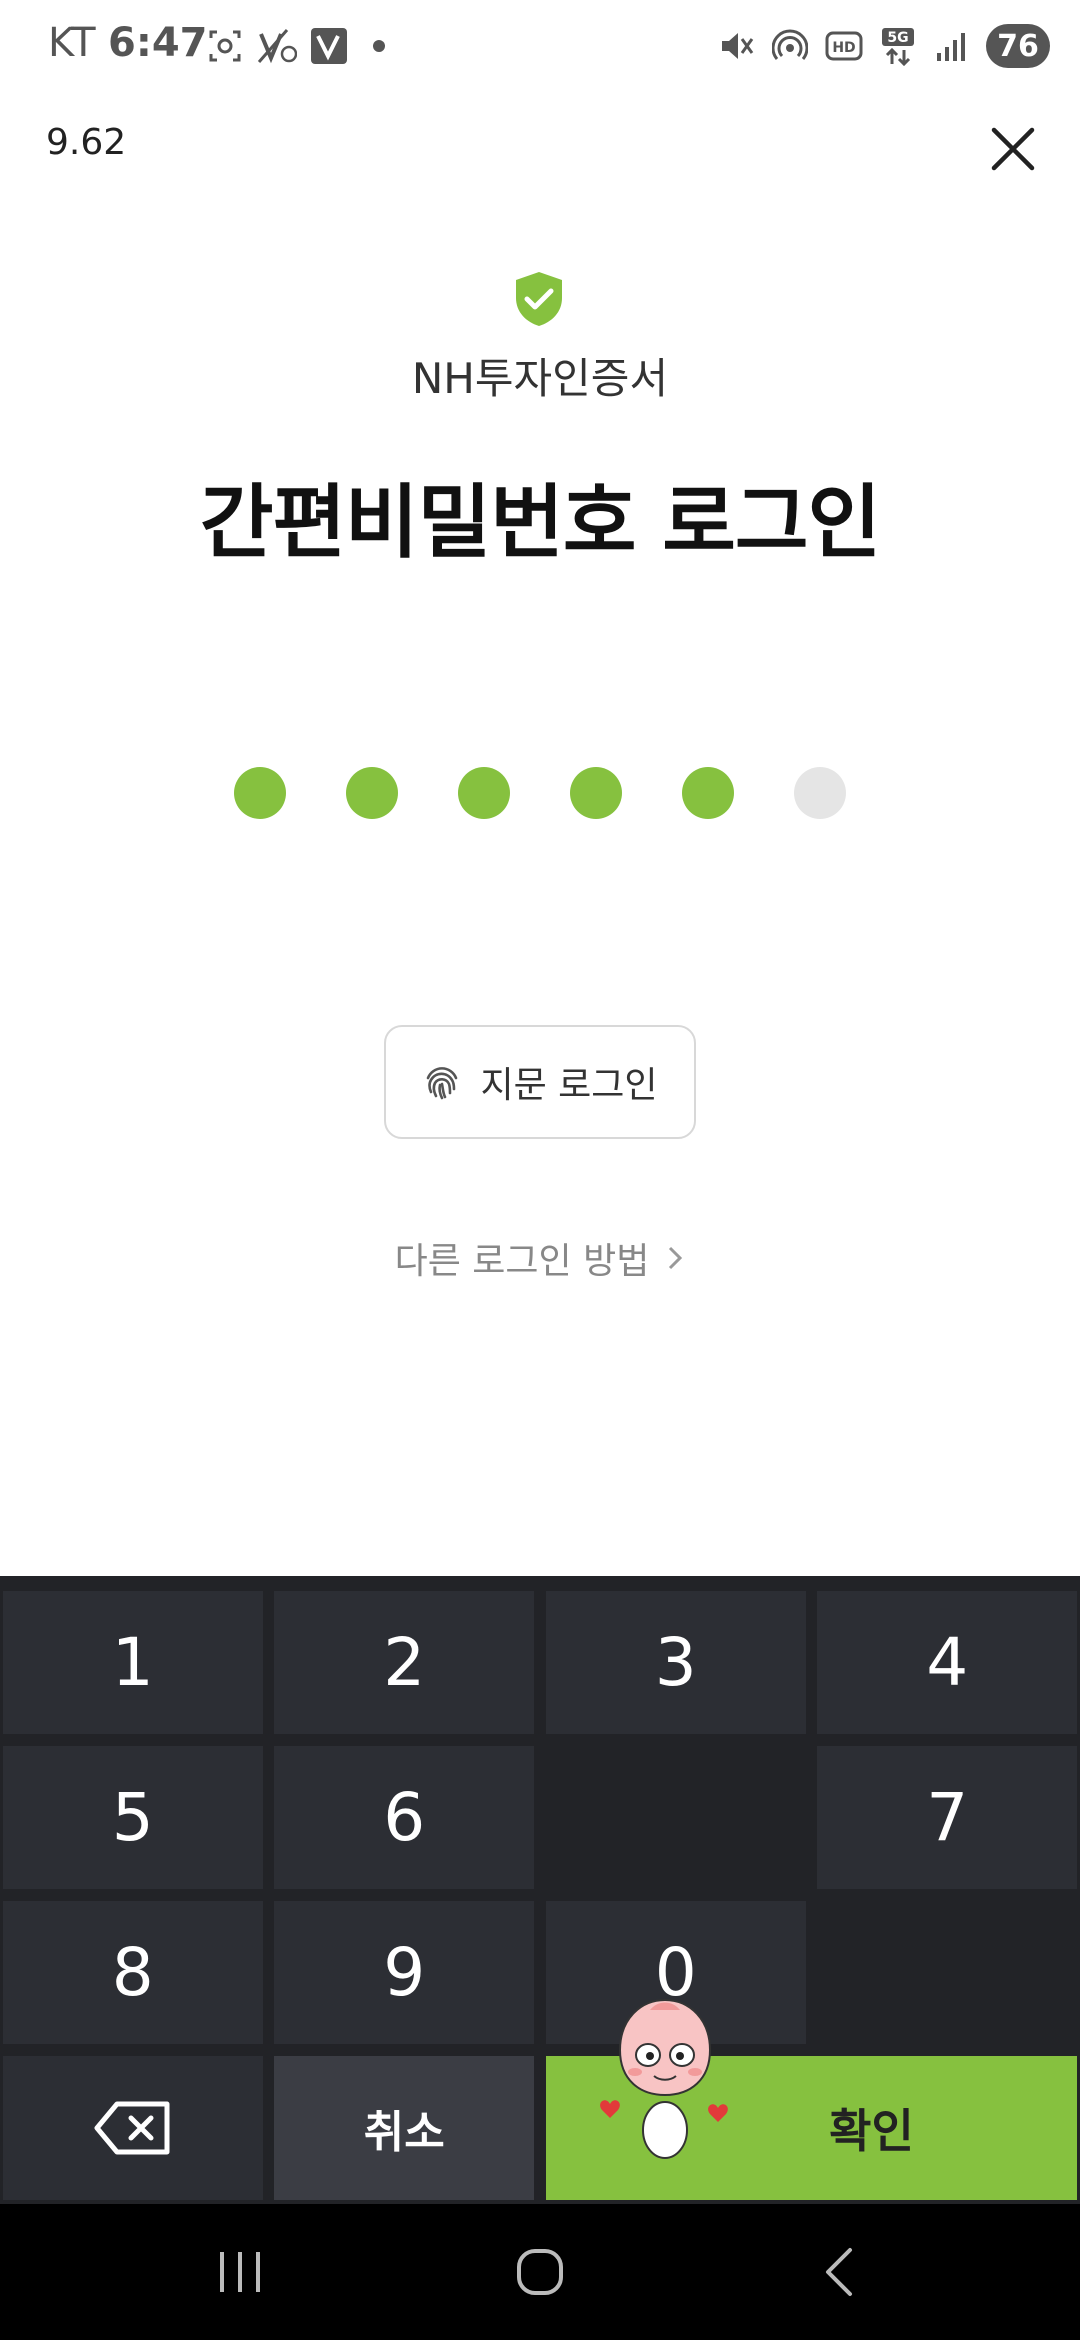  What do you see at coordinates (952, 46) in the screenshot?
I see `signal-icon` at bounding box center [952, 46].